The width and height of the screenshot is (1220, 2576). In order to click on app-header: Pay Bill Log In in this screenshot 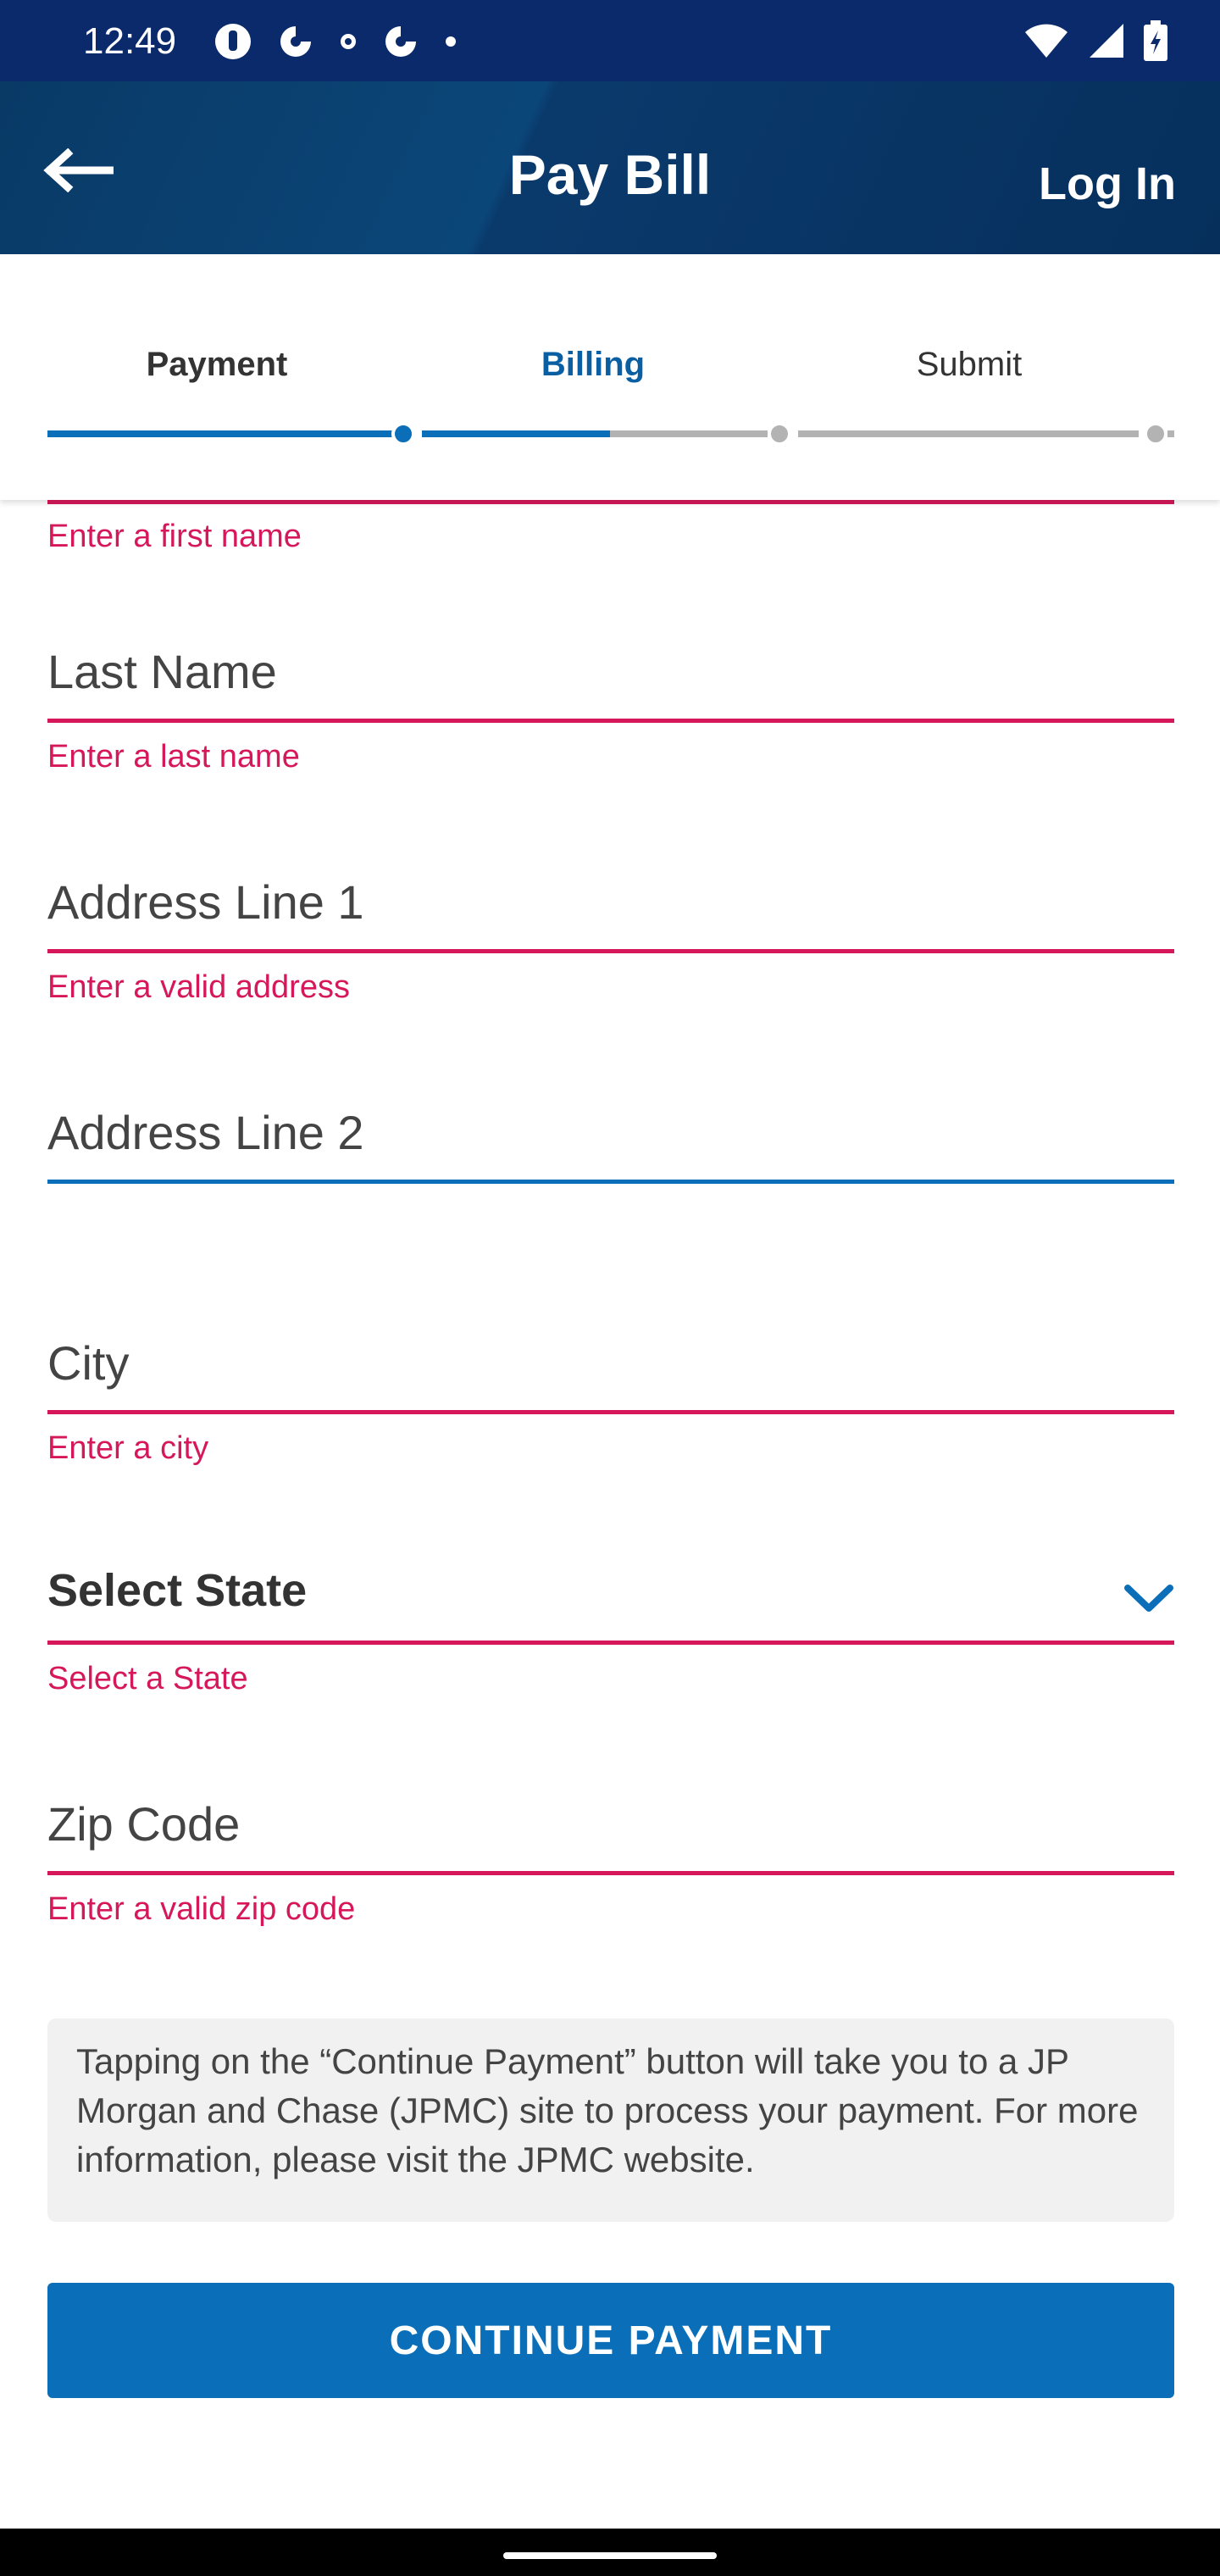, I will do `click(610, 167)`.